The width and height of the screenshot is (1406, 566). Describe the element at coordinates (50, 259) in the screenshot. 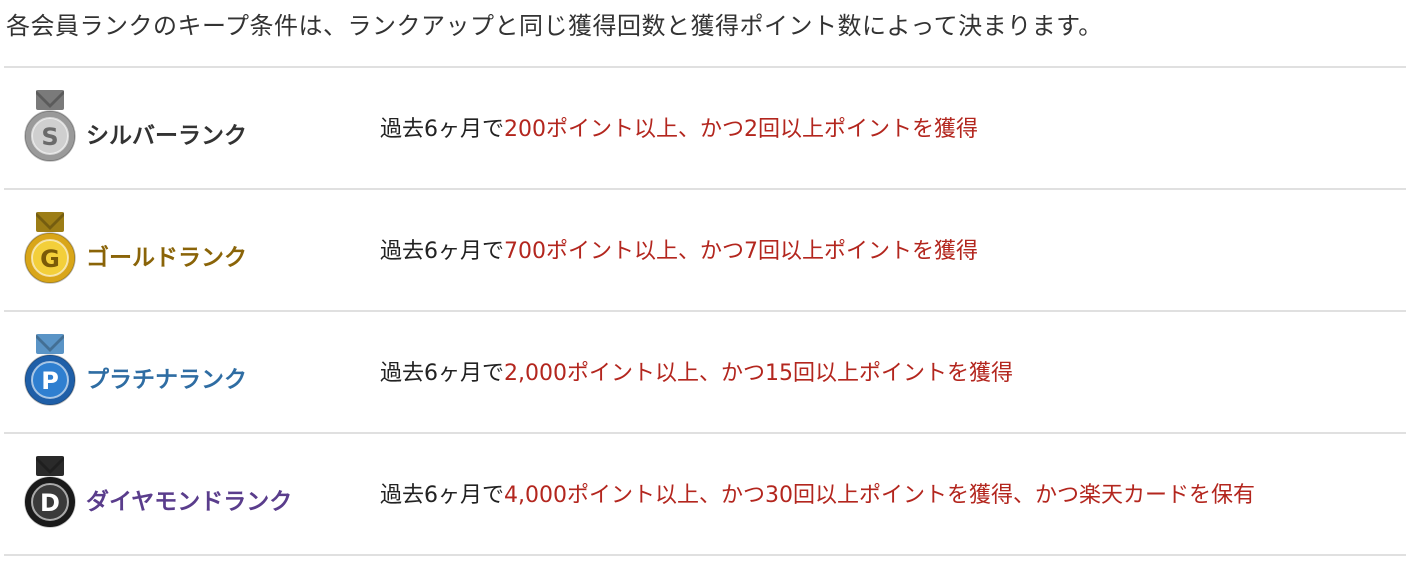

I see `gold-medal-letter: G` at that location.